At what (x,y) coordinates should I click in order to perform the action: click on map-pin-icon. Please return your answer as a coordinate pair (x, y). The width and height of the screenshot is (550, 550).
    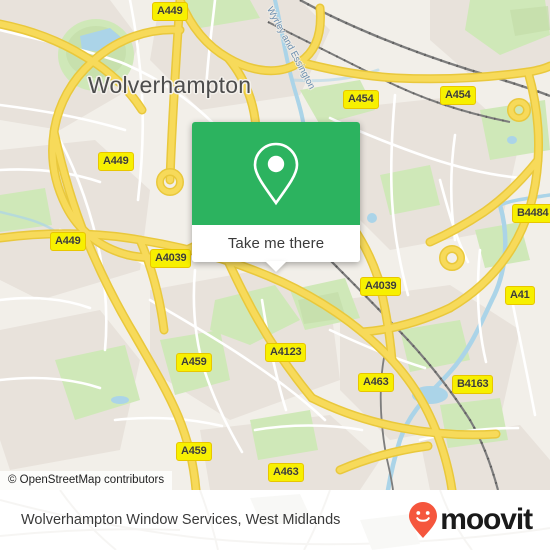
    Looking at the image, I should click on (276, 174).